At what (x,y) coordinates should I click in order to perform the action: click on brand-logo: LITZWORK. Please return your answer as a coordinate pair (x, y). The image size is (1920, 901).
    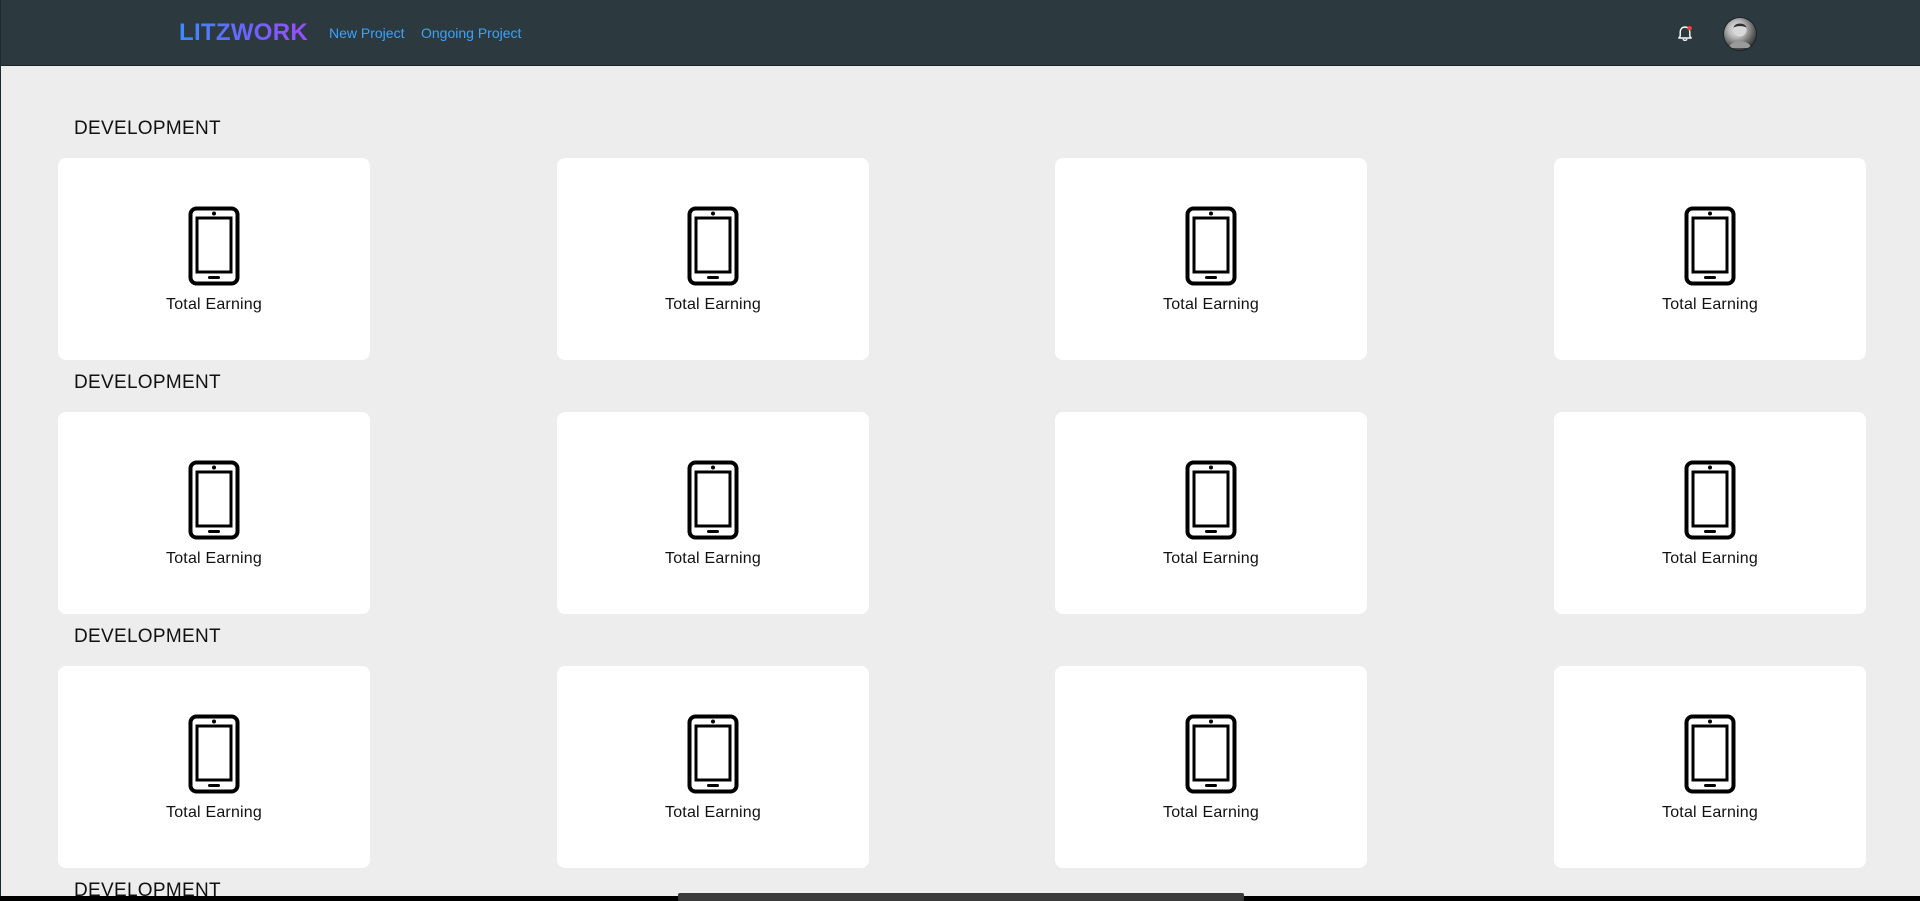
    Looking at the image, I should click on (243, 33).